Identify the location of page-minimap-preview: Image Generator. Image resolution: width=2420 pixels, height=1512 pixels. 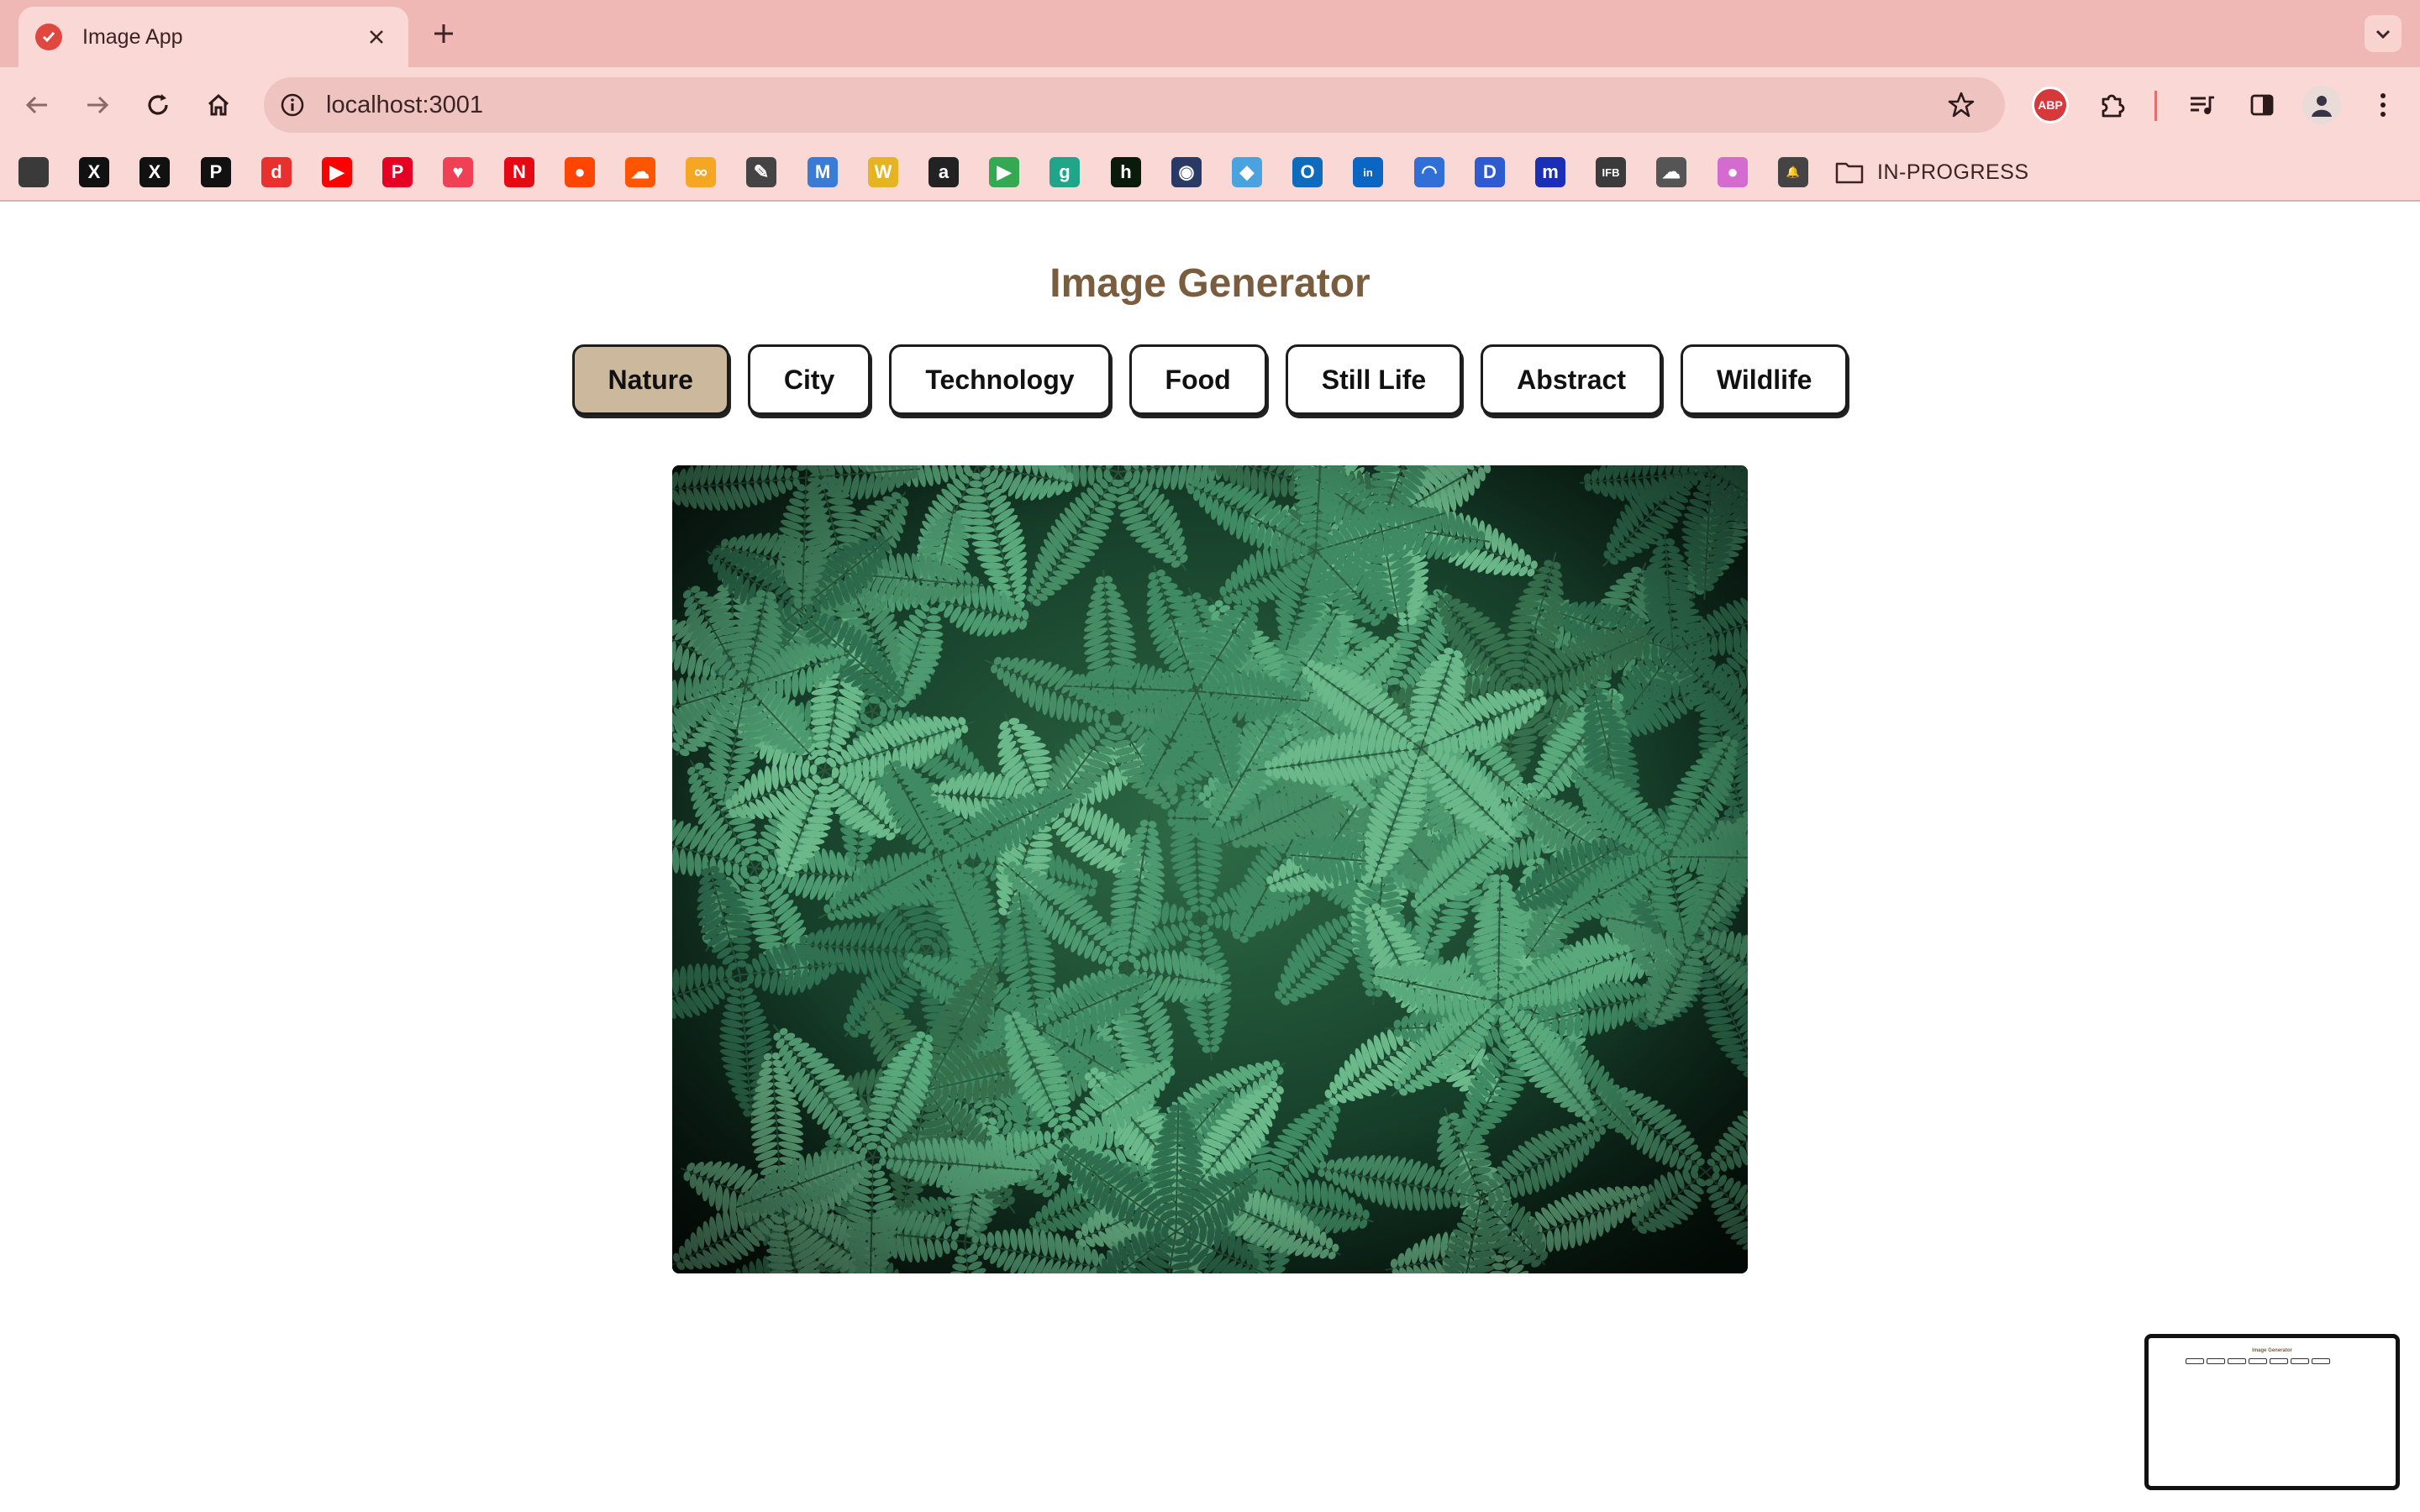
(2272, 1412).